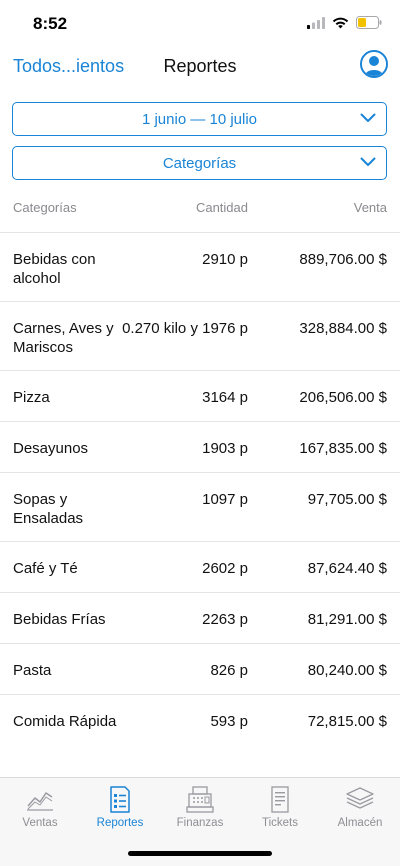 The height and width of the screenshot is (866, 400). Describe the element at coordinates (316, 22) in the screenshot. I see `cellular-signal-icon` at that location.